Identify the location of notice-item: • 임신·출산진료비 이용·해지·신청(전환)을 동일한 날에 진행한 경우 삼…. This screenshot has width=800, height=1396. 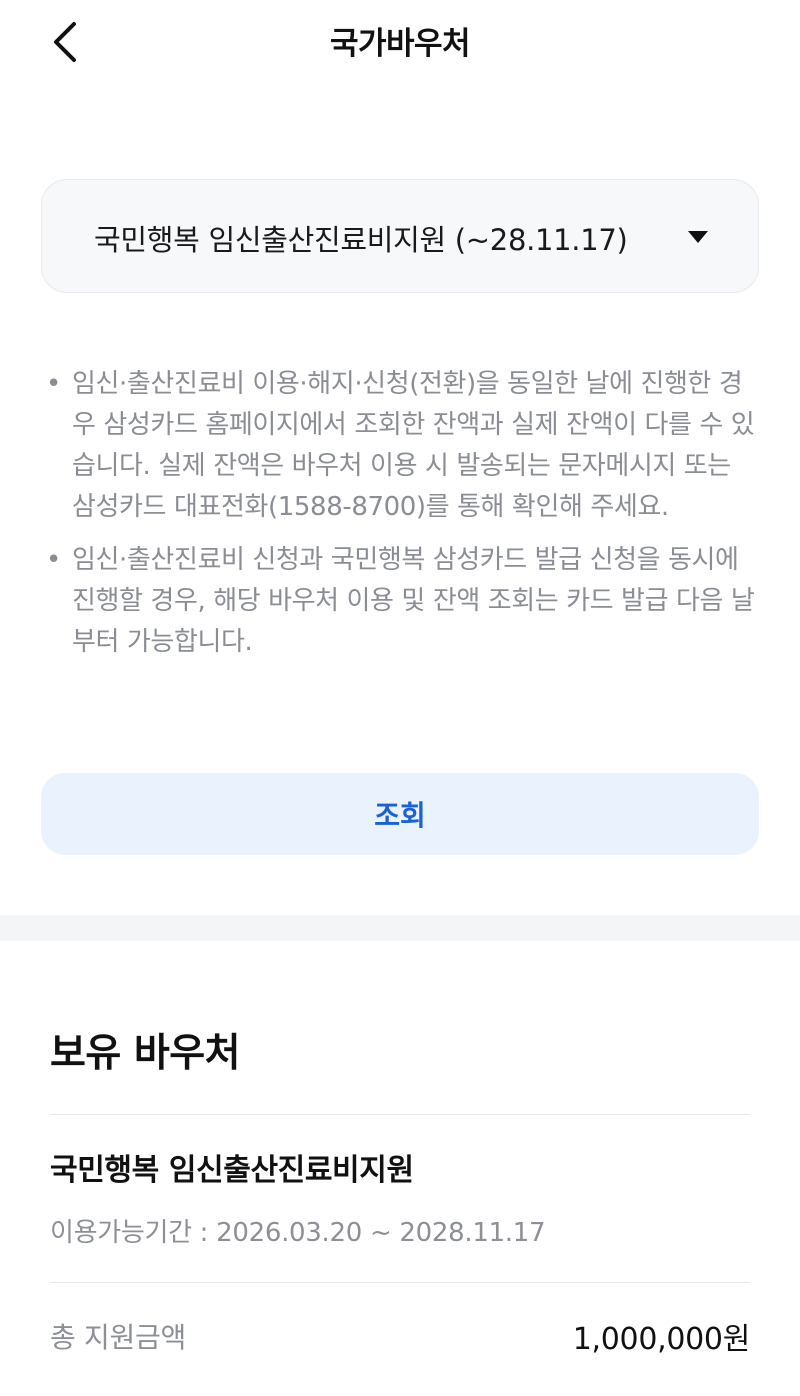
(402, 446).